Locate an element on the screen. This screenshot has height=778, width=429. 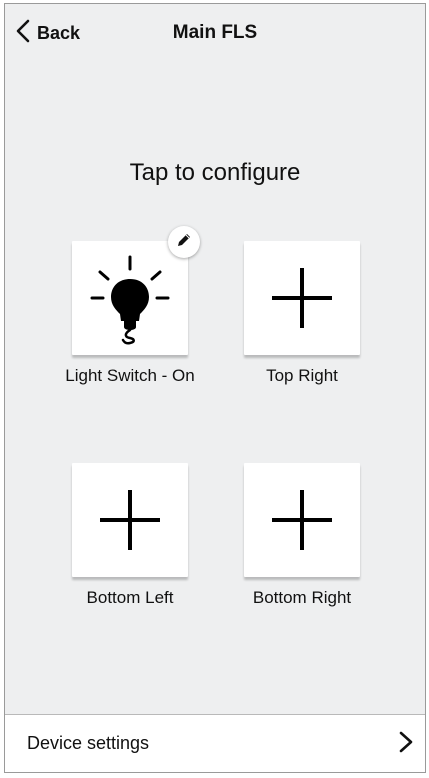
page-title: Main FLS is located at coordinates (215, 32).